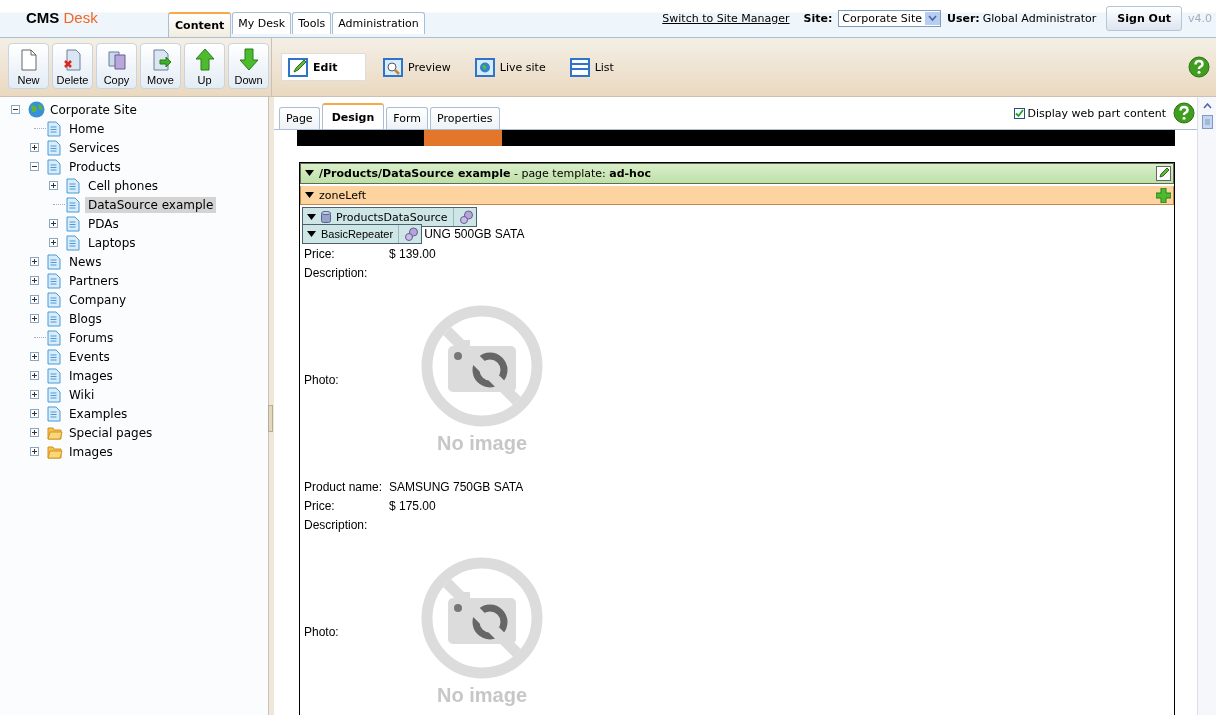  I want to click on switch-link: Switch to Site Manager, so click(726, 18).